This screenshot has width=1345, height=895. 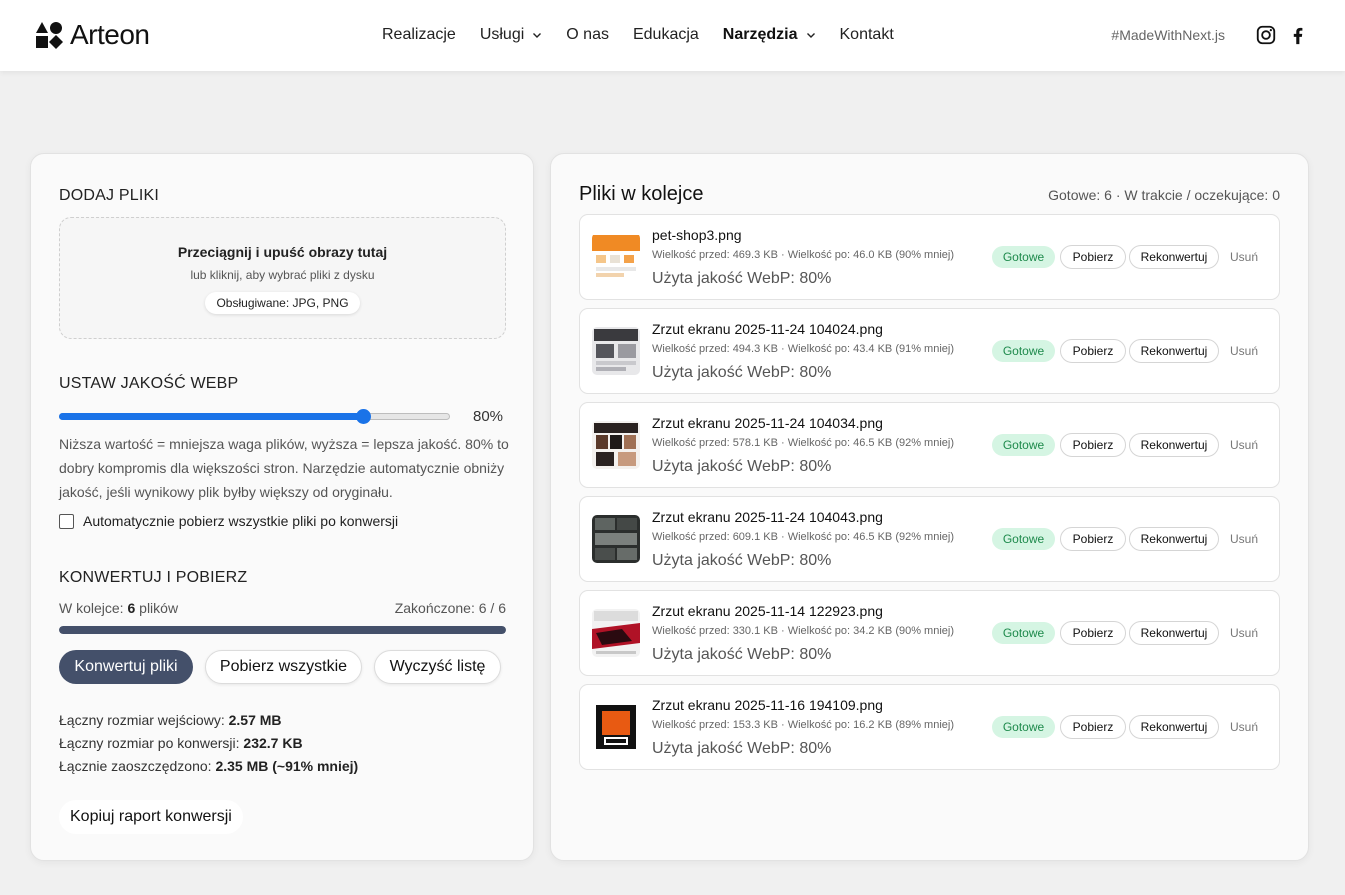 What do you see at coordinates (697, 235) in the screenshot?
I see `file-name: pet-shop3.png` at bounding box center [697, 235].